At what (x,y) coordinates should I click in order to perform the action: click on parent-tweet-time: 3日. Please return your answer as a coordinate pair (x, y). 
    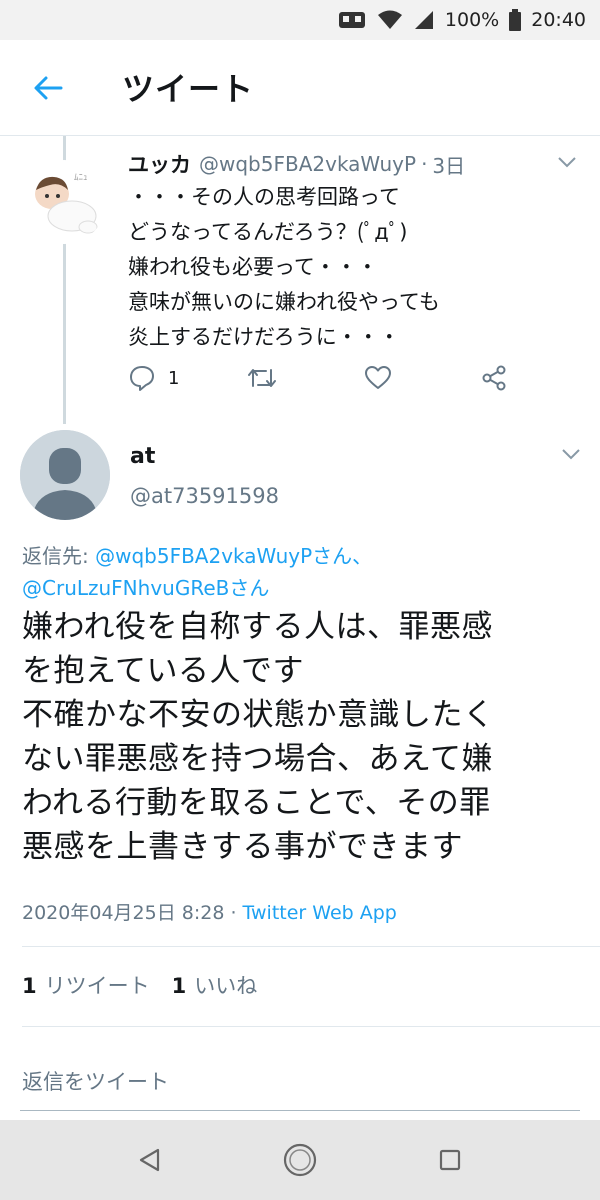
    Looking at the image, I should click on (449, 165).